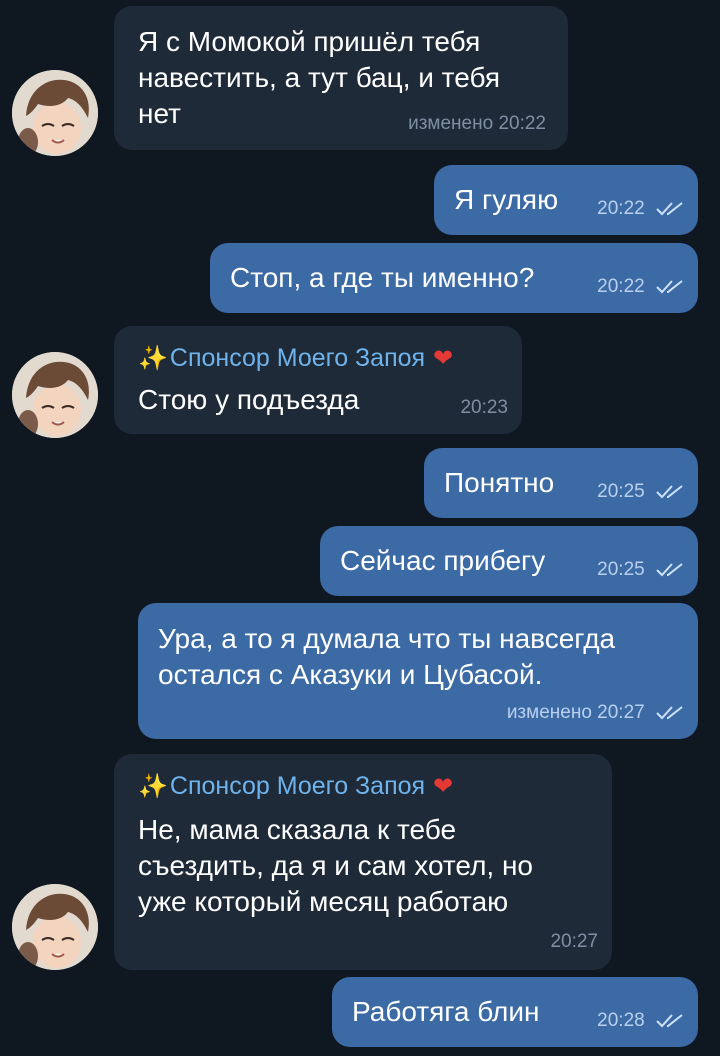 Image resolution: width=720 pixels, height=1056 pixels. What do you see at coordinates (561, 483) in the screenshot?
I see `message-bubble-outgoing: Понятно 20:25` at bounding box center [561, 483].